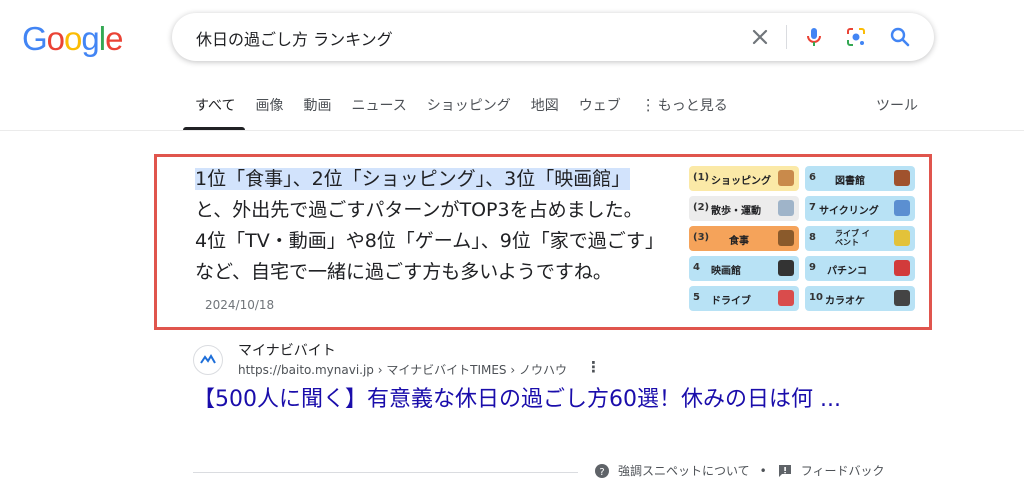 The image size is (1024, 497). I want to click on ranking-item: (1) ショッピング, so click(744, 178).